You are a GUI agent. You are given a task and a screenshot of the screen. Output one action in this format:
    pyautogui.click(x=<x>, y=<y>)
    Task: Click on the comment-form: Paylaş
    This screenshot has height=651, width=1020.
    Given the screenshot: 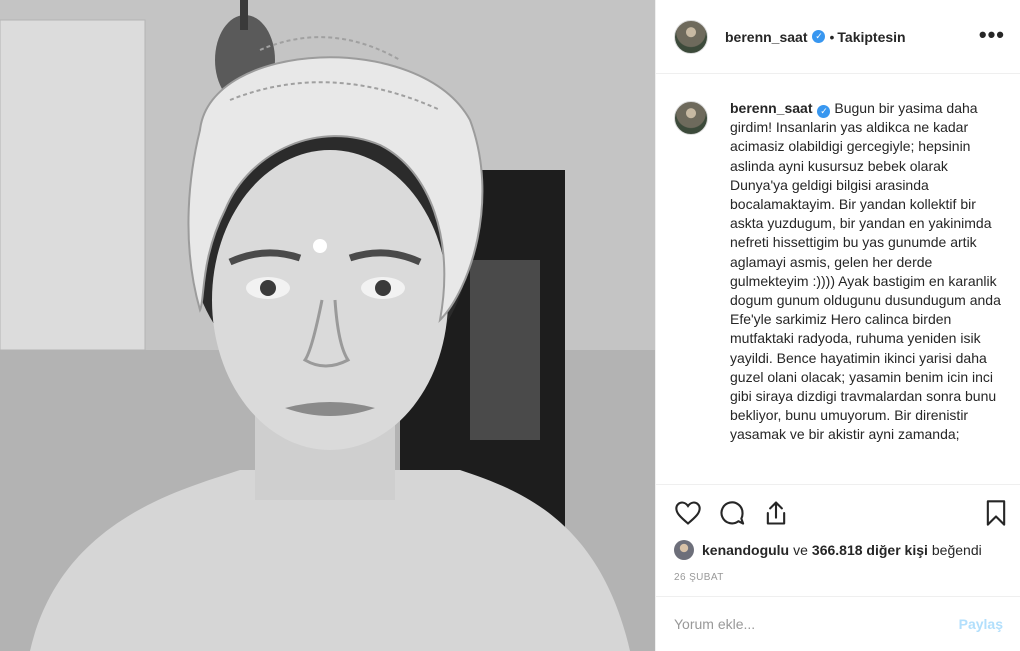 What is the action you would take?
    pyautogui.click(x=838, y=623)
    